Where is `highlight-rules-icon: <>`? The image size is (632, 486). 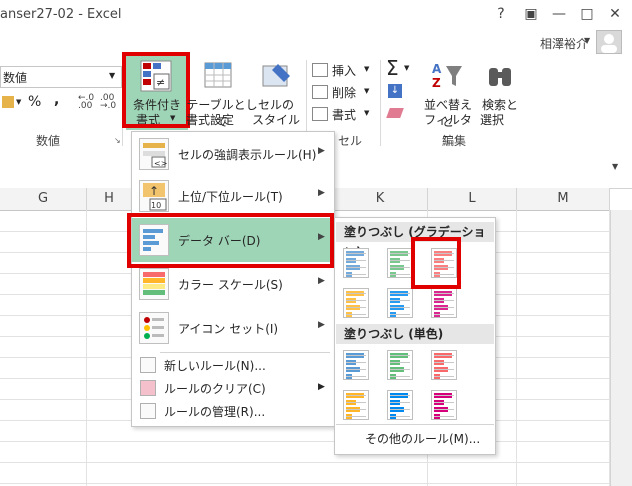
highlight-rules-icon: <> is located at coordinates (154, 154).